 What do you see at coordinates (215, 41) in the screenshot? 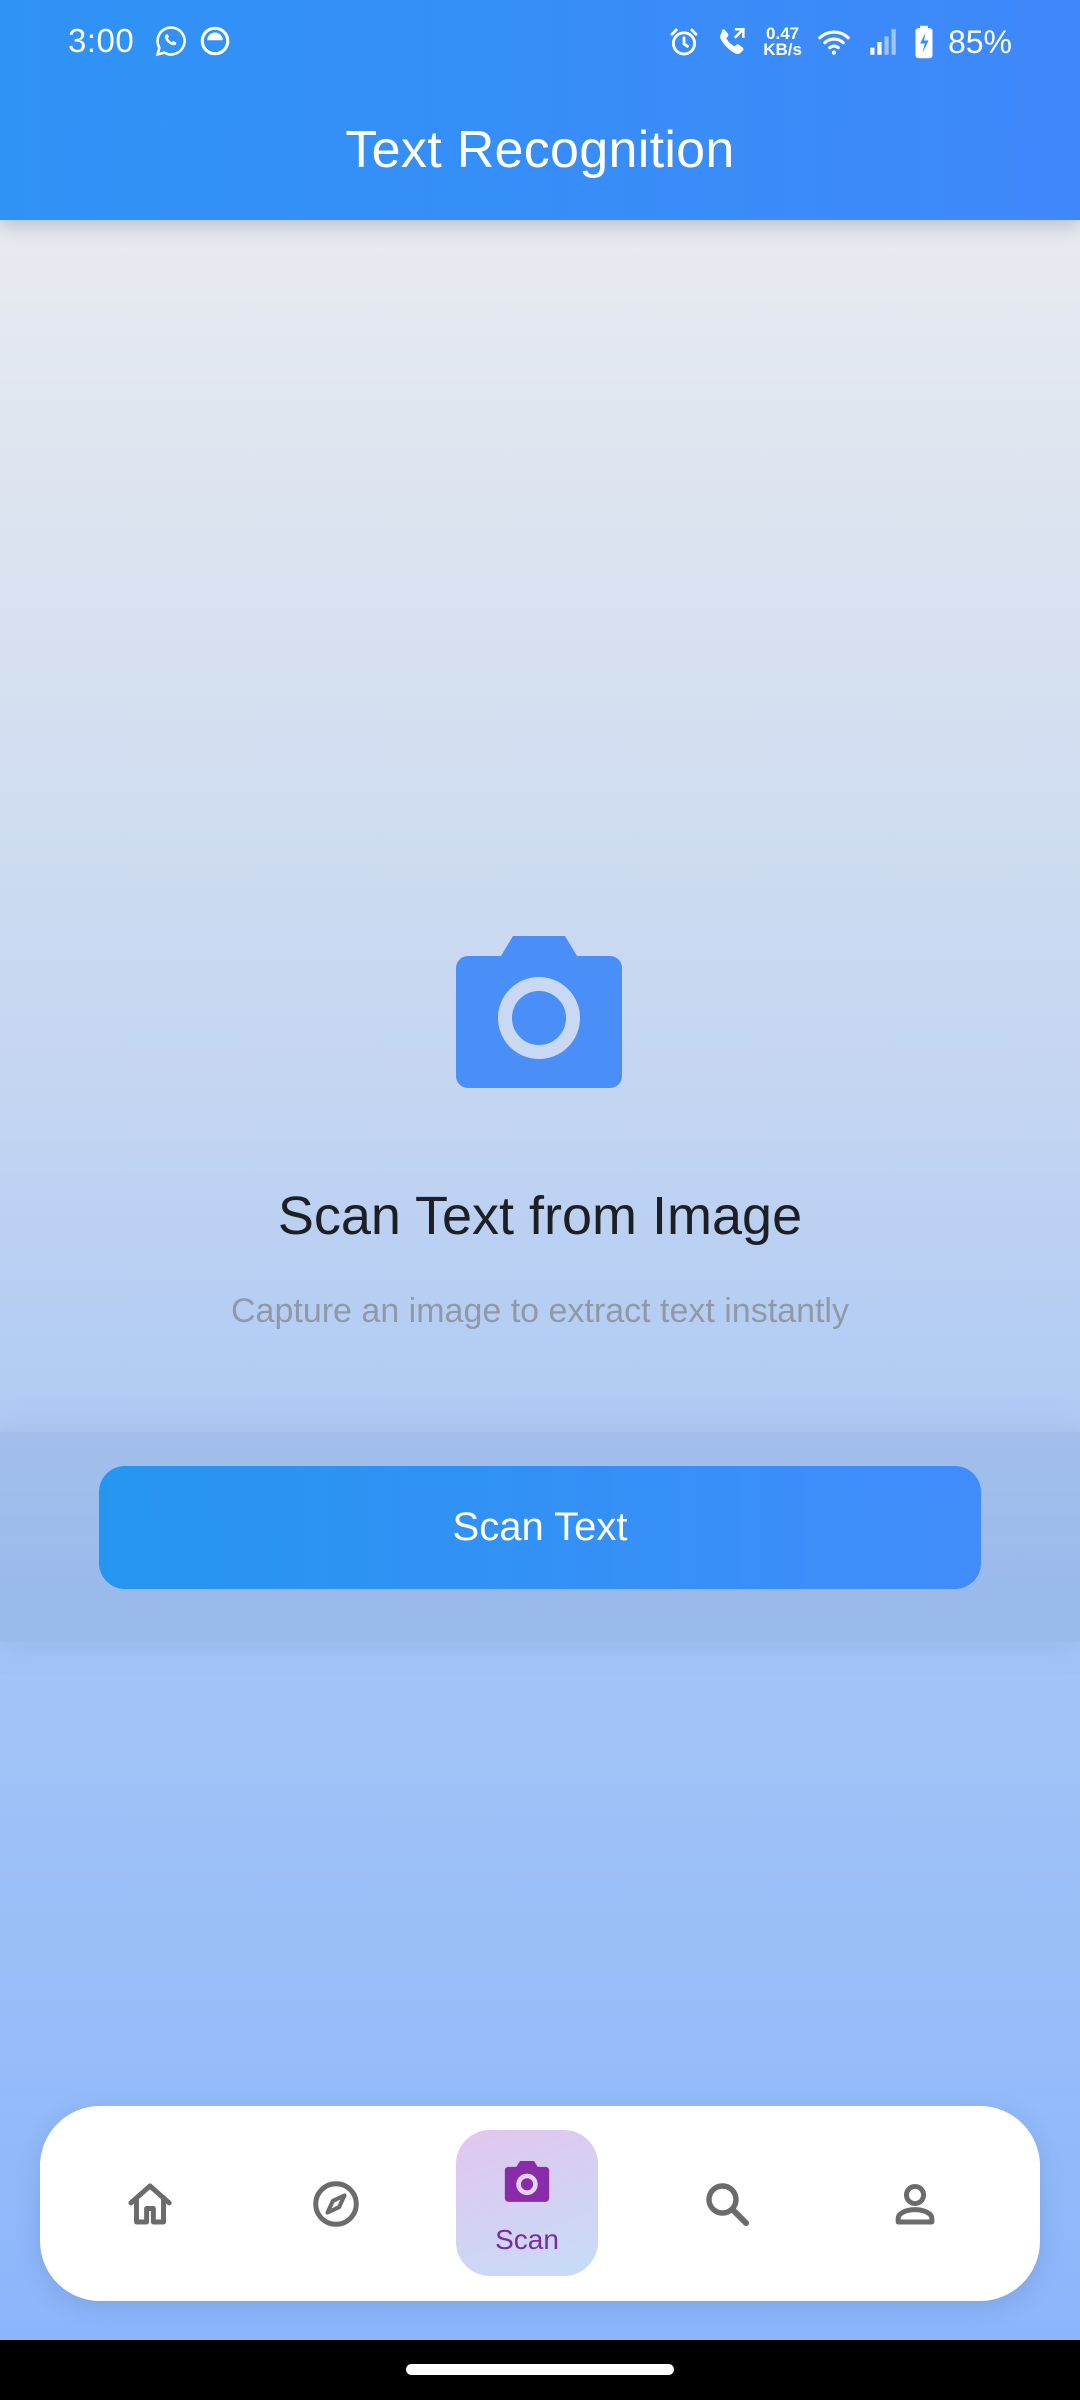
I see `app-notification-icon` at bounding box center [215, 41].